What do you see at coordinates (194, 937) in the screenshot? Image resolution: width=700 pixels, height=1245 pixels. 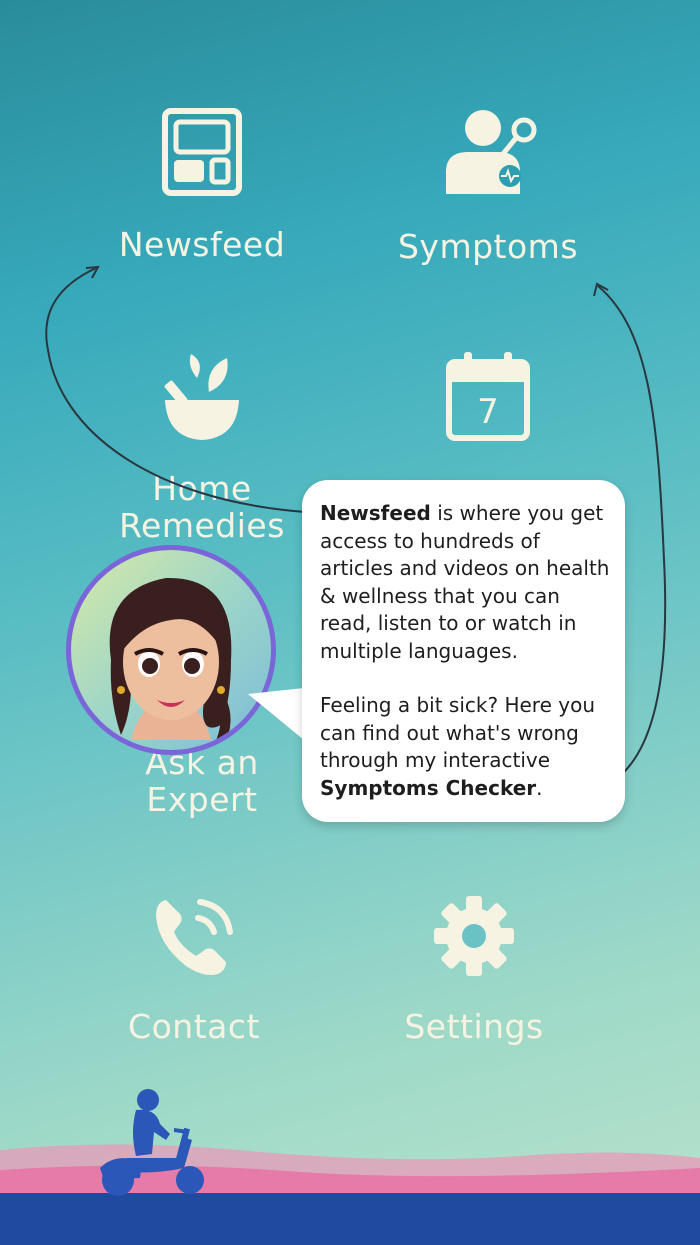 I see `phone-icon` at bounding box center [194, 937].